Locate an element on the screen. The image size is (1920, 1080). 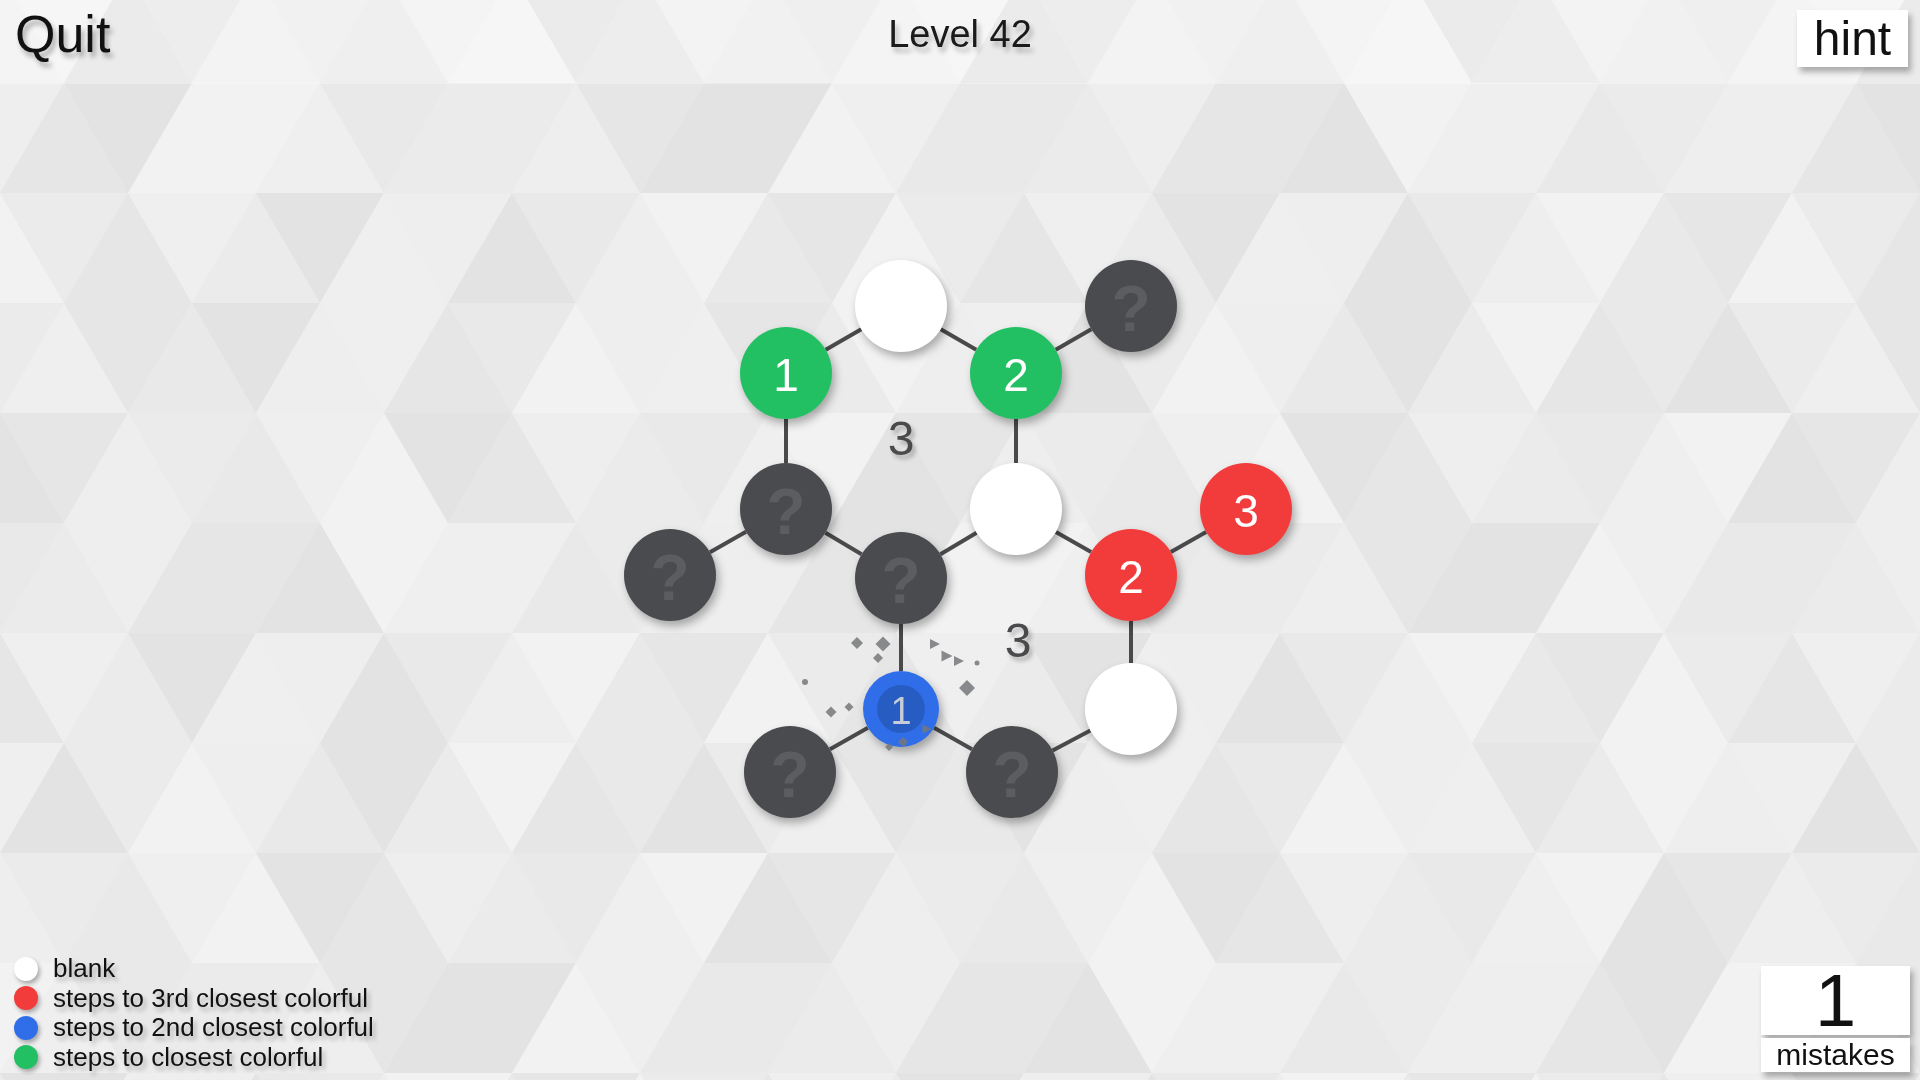
mistake-count: 1 is located at coordinates (1835, 1000).